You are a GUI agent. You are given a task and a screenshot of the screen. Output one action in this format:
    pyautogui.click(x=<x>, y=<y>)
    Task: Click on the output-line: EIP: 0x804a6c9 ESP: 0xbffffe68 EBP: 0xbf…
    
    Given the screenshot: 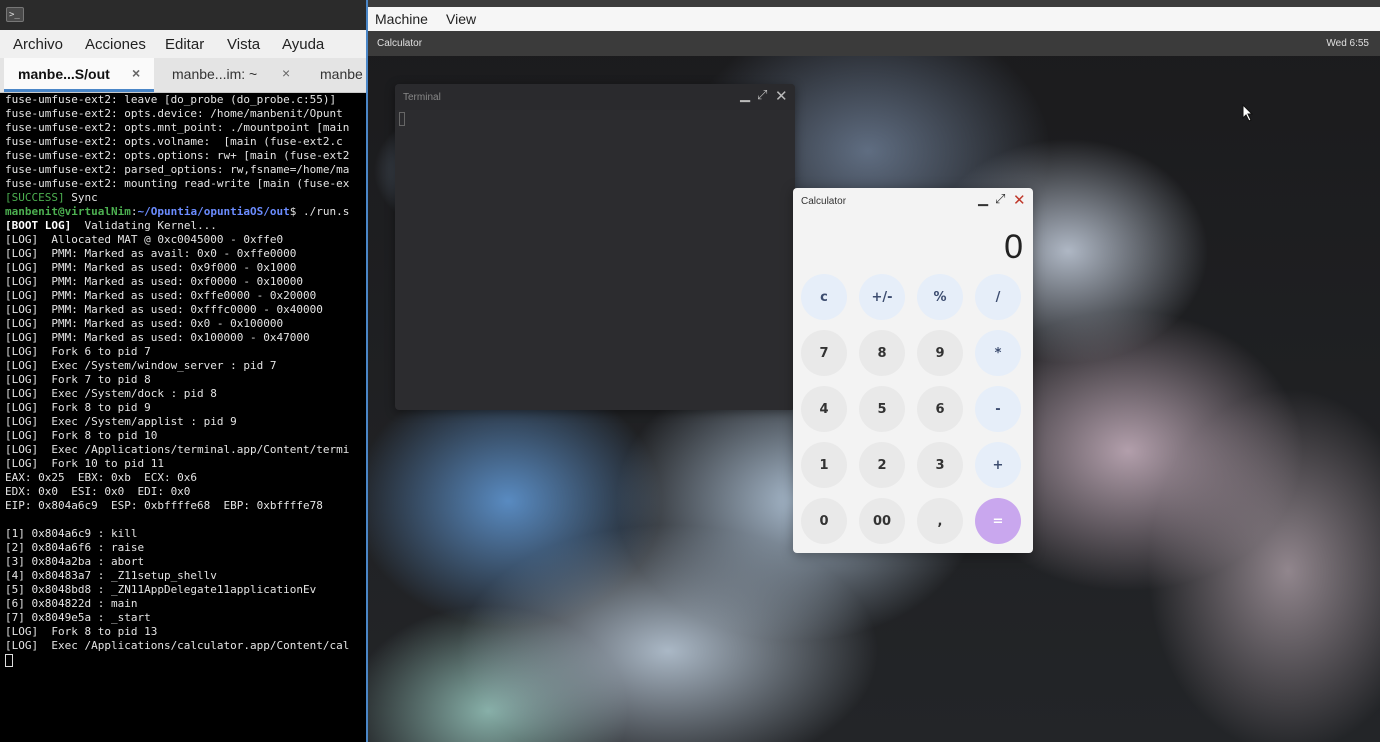 What is the action you would take?
    pyautogui.click(x=164, y=505)
    